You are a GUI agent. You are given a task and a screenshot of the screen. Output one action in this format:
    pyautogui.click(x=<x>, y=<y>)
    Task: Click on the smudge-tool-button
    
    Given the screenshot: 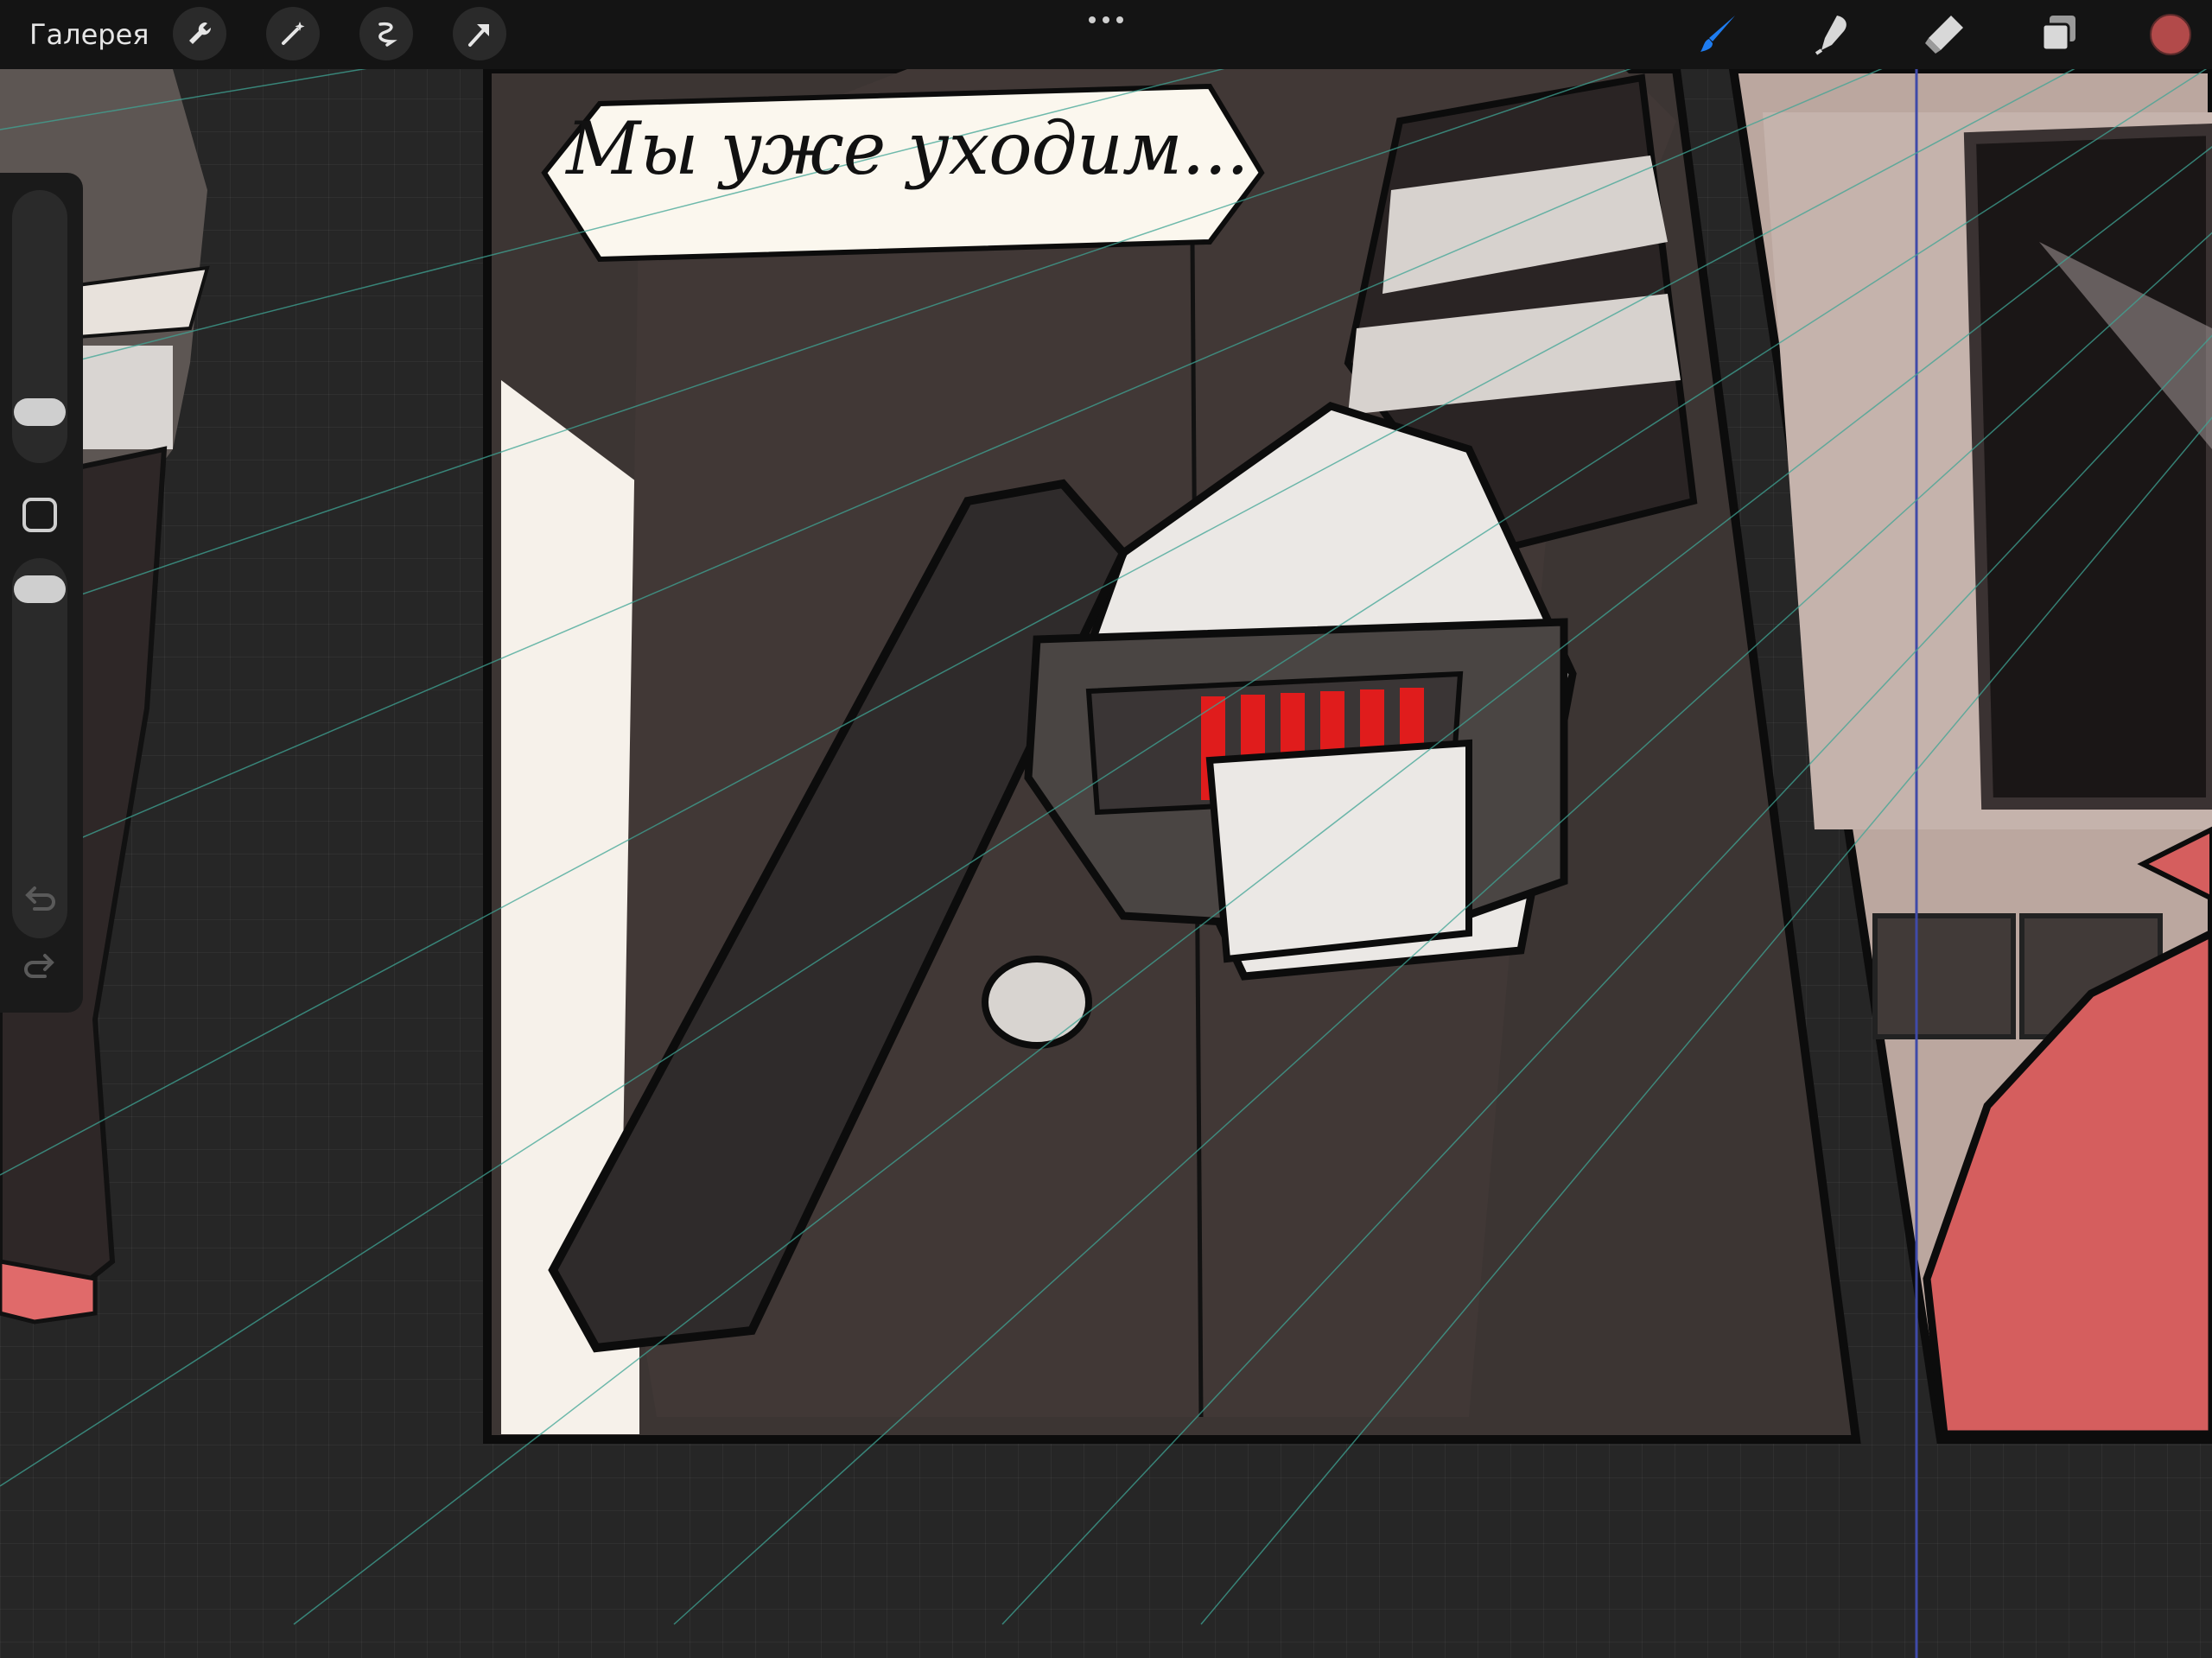 What is the action you would take?
    pyautogui.click(x=1833, y=34)
    